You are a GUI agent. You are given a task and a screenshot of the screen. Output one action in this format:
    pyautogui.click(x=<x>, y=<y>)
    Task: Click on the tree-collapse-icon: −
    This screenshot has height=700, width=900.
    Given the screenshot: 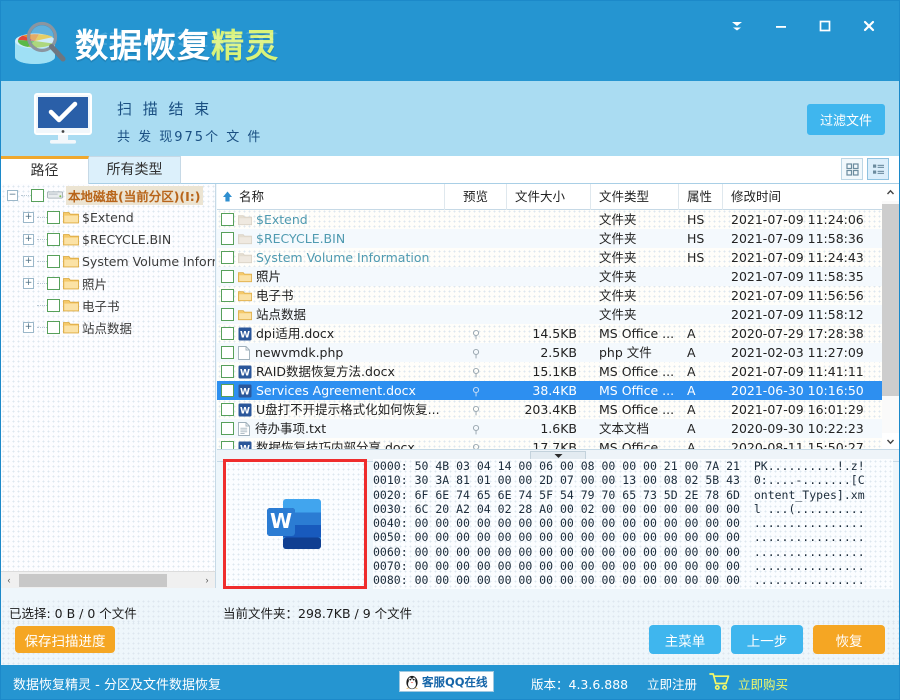 What is the action you would take?
    pyautogui.click(x=12, y=195)
    